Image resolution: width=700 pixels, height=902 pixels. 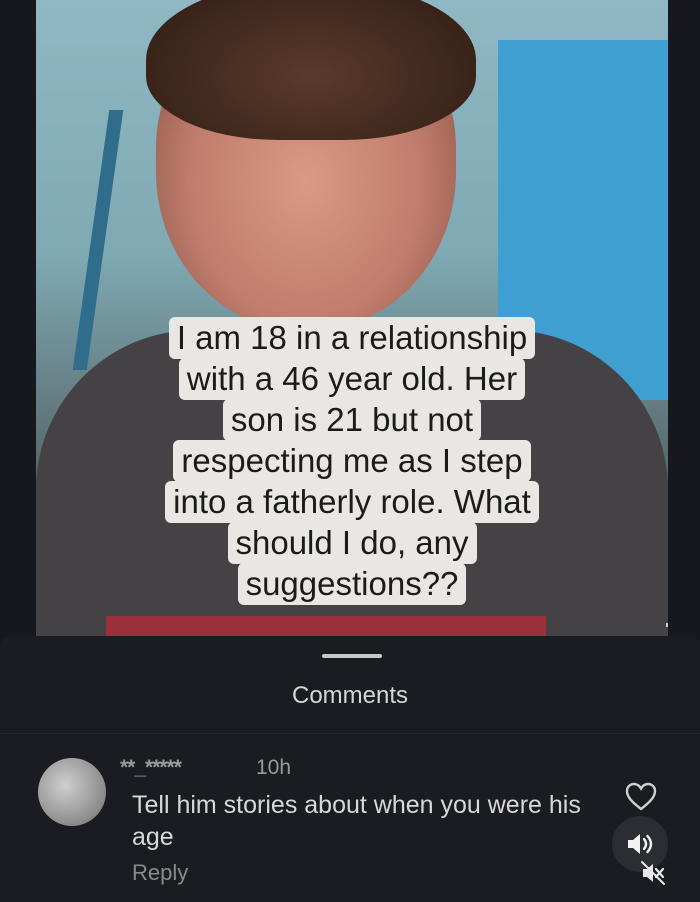 I want to click on comment-time: 10h, so click(x=274, y=767).